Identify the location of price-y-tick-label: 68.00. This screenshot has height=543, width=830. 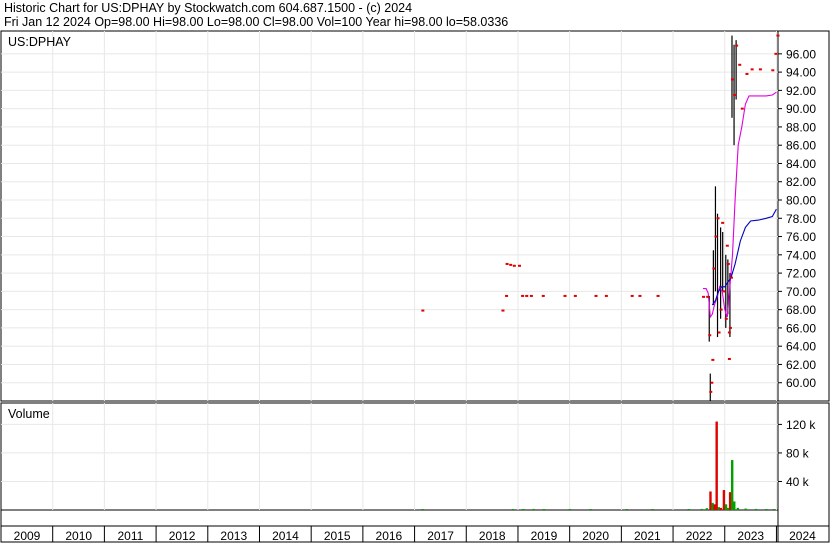
(801, 310).